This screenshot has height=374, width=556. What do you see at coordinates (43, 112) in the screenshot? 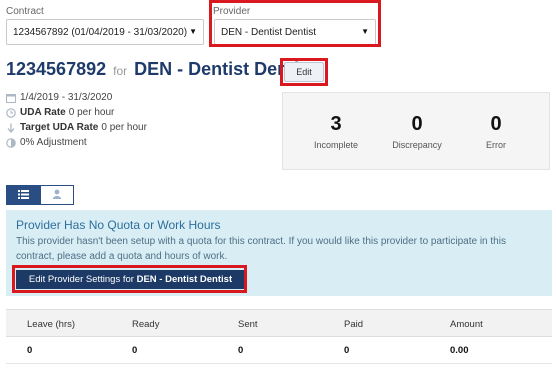
I see `uda-rate-label: UDA Rate` at bounding box center [43, 112].